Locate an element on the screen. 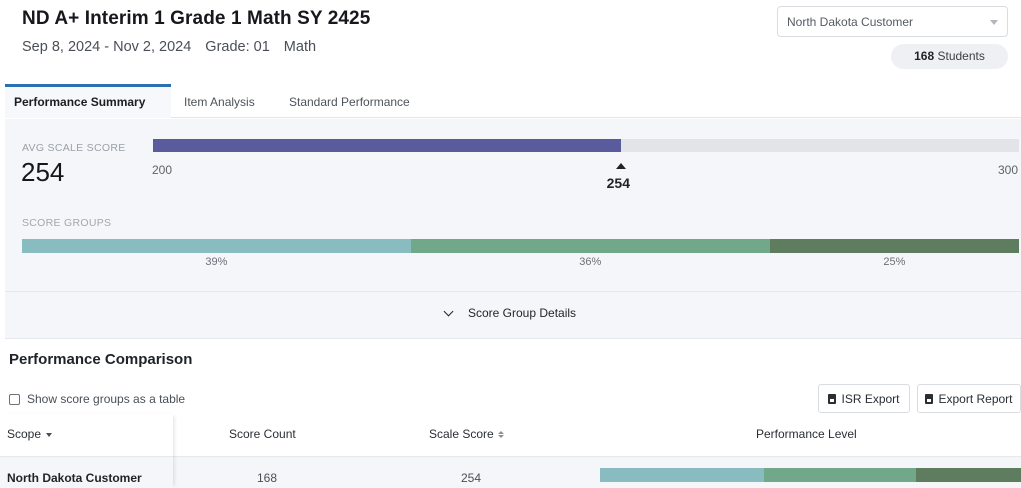  show-score-groups-label: Show score groups as a table is located at coordinates (106, 399).